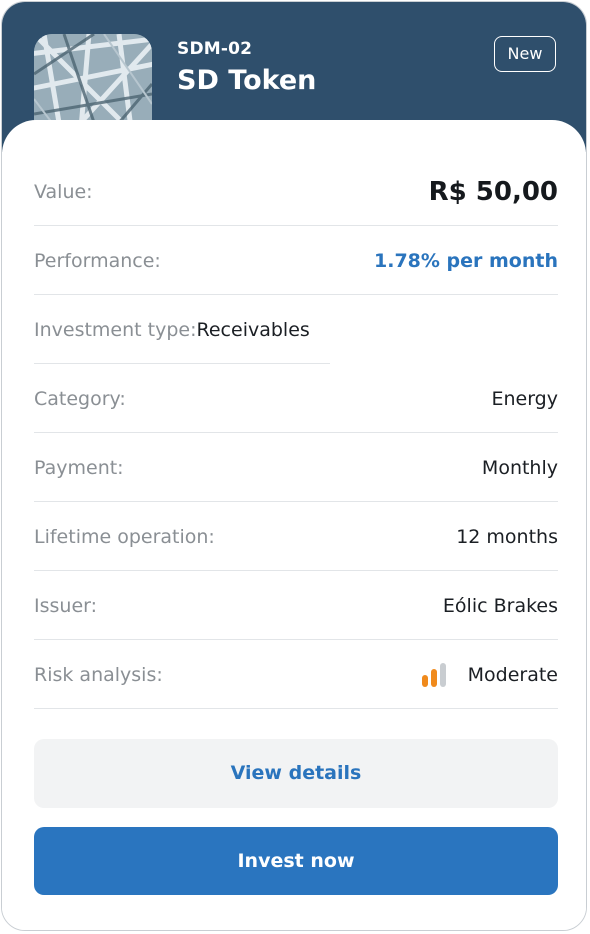 The height and width of the screenshot is (934, 590). Describe the element at coordinates (296, 537) in the screenshot. I see `detail-row-lifetime: Lifetime operation: 12 months` at that location.